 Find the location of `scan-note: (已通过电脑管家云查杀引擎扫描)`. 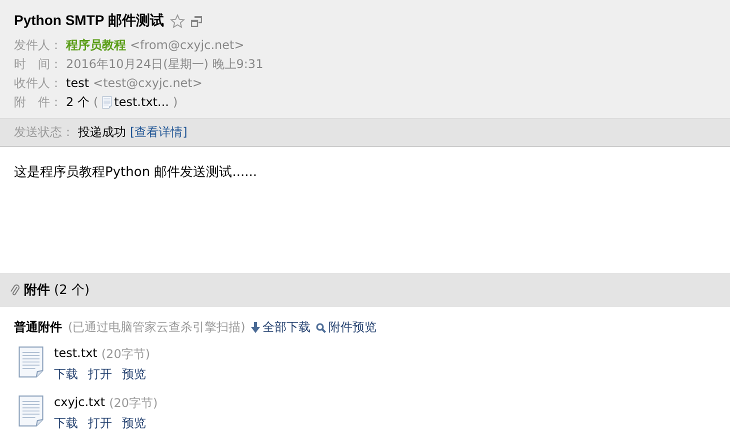

scan-note: (已通过电脑管家云查杀引擎扫描) is located at coordinates (157, 327).